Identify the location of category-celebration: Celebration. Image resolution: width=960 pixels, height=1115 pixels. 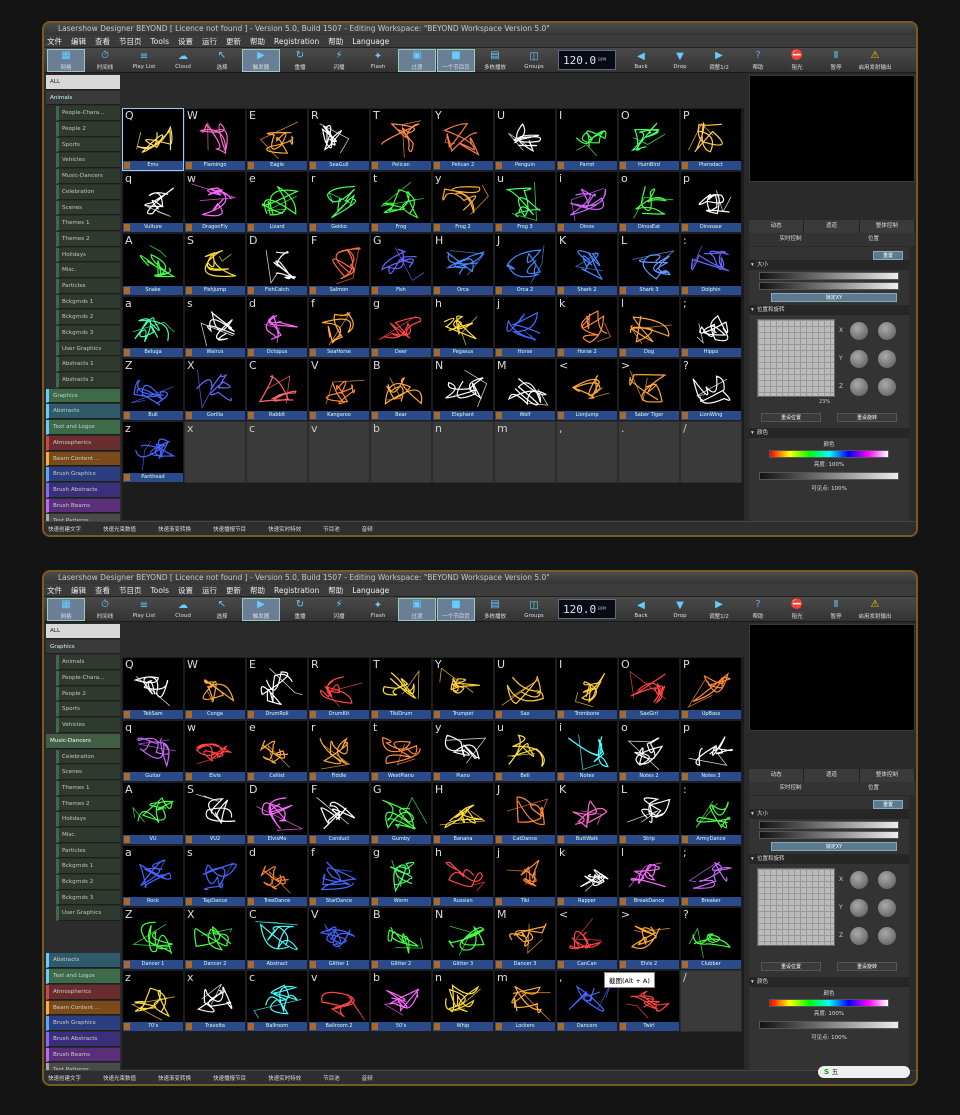
(88, 757).